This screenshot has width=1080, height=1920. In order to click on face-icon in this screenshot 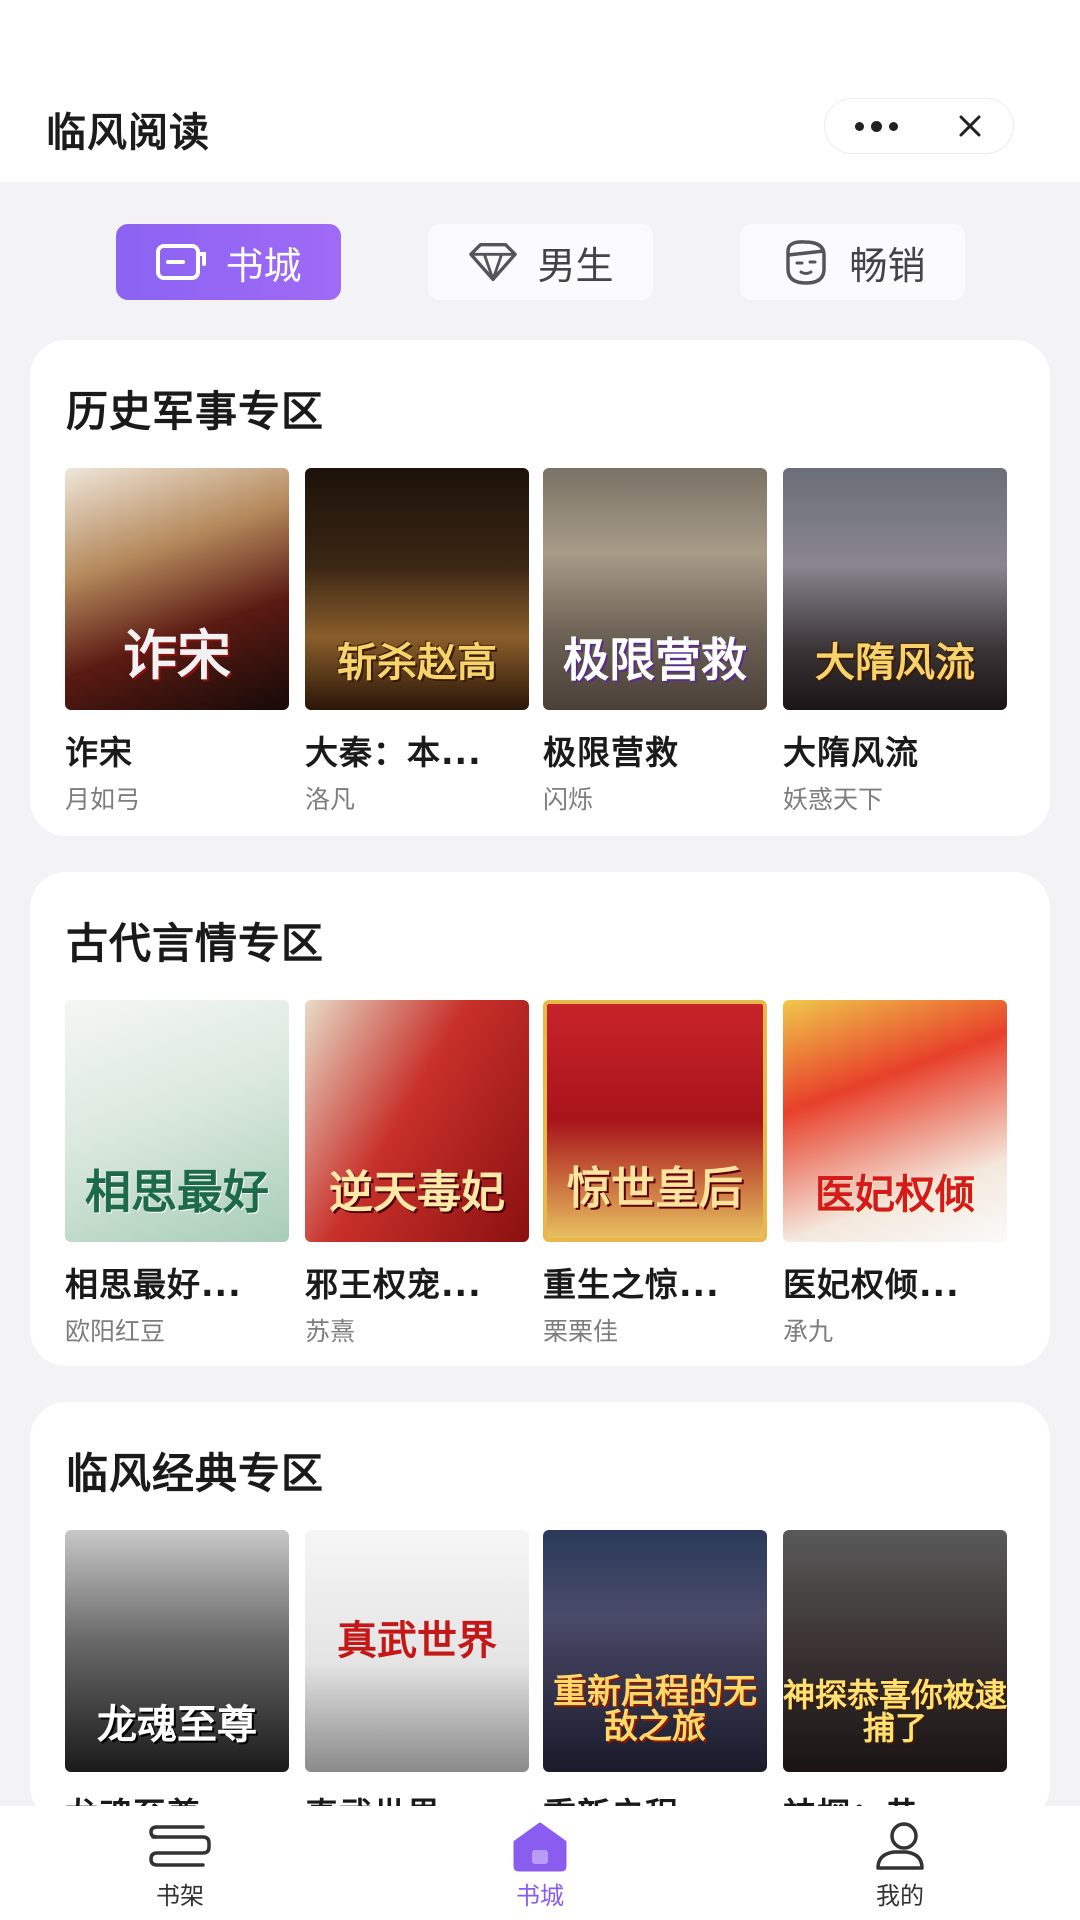, I will do `click(805, 262)`.